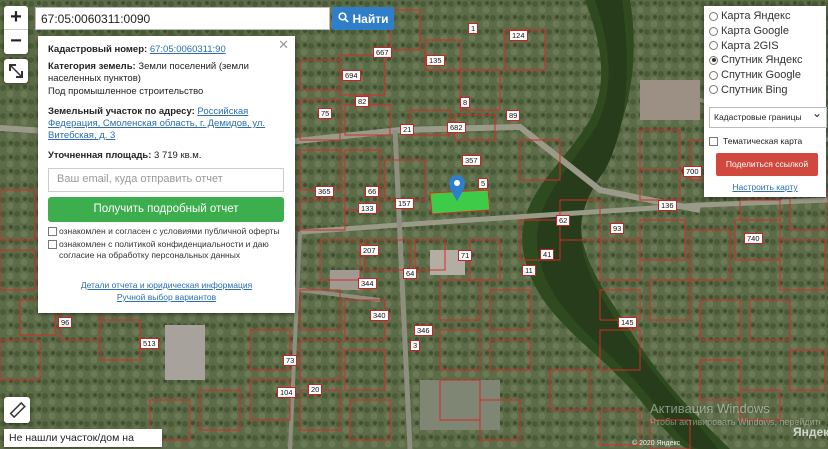 The image size is (828, 449). What do you see at coordinates (415, 345) in the screenshot?
I see `plot-label: 3` at bounding box center [415, 345].